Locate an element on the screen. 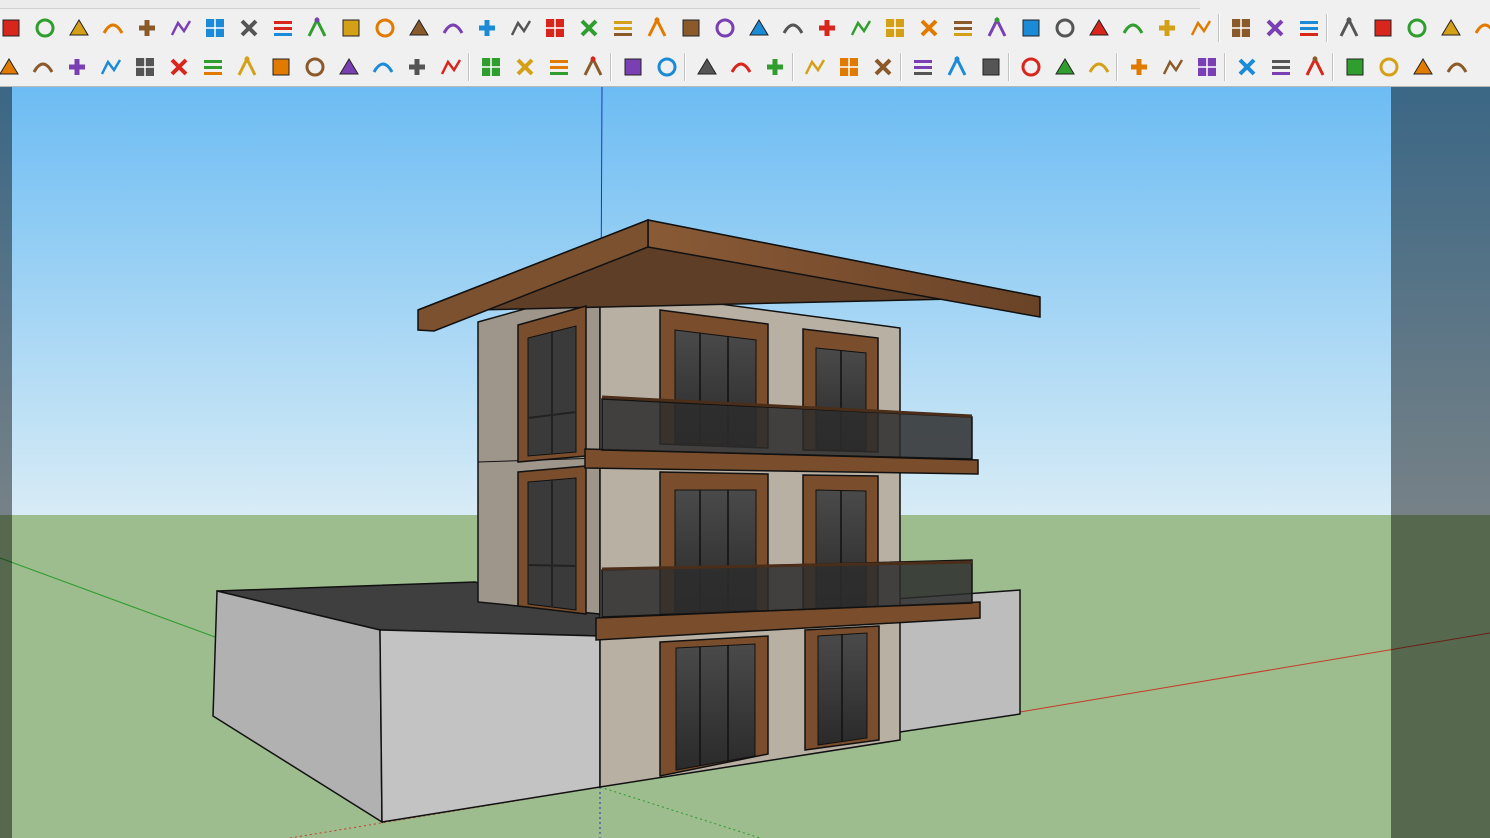 The height and width of the screenshot is (838, 1490). orbit-icon is located at coordinates (1309, 28).